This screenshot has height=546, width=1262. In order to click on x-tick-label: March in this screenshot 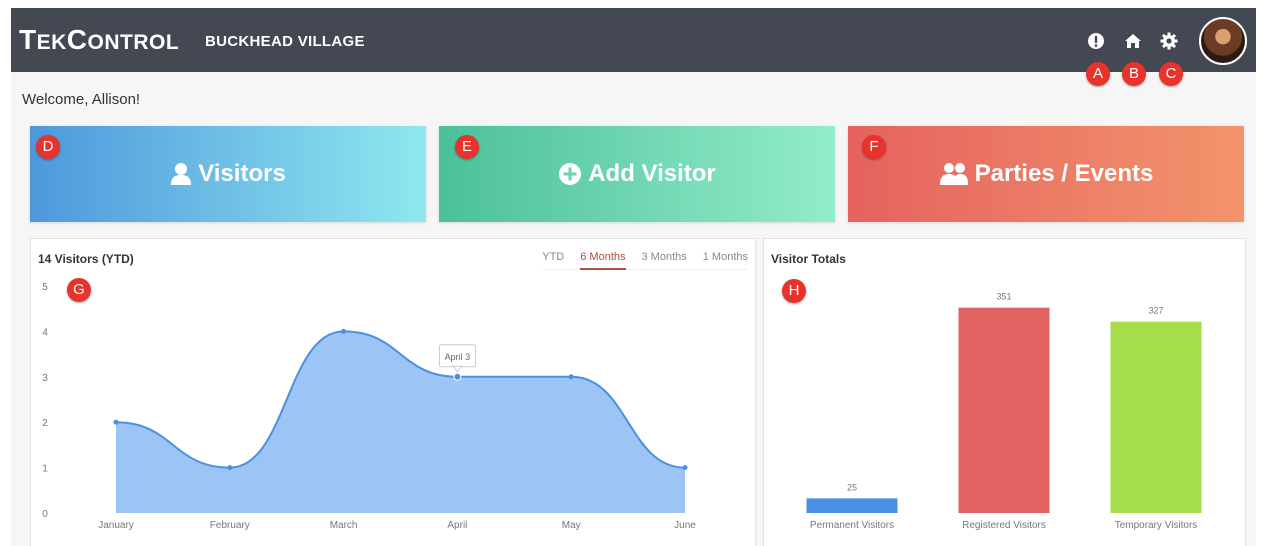, I will do `click(344, 525)`.